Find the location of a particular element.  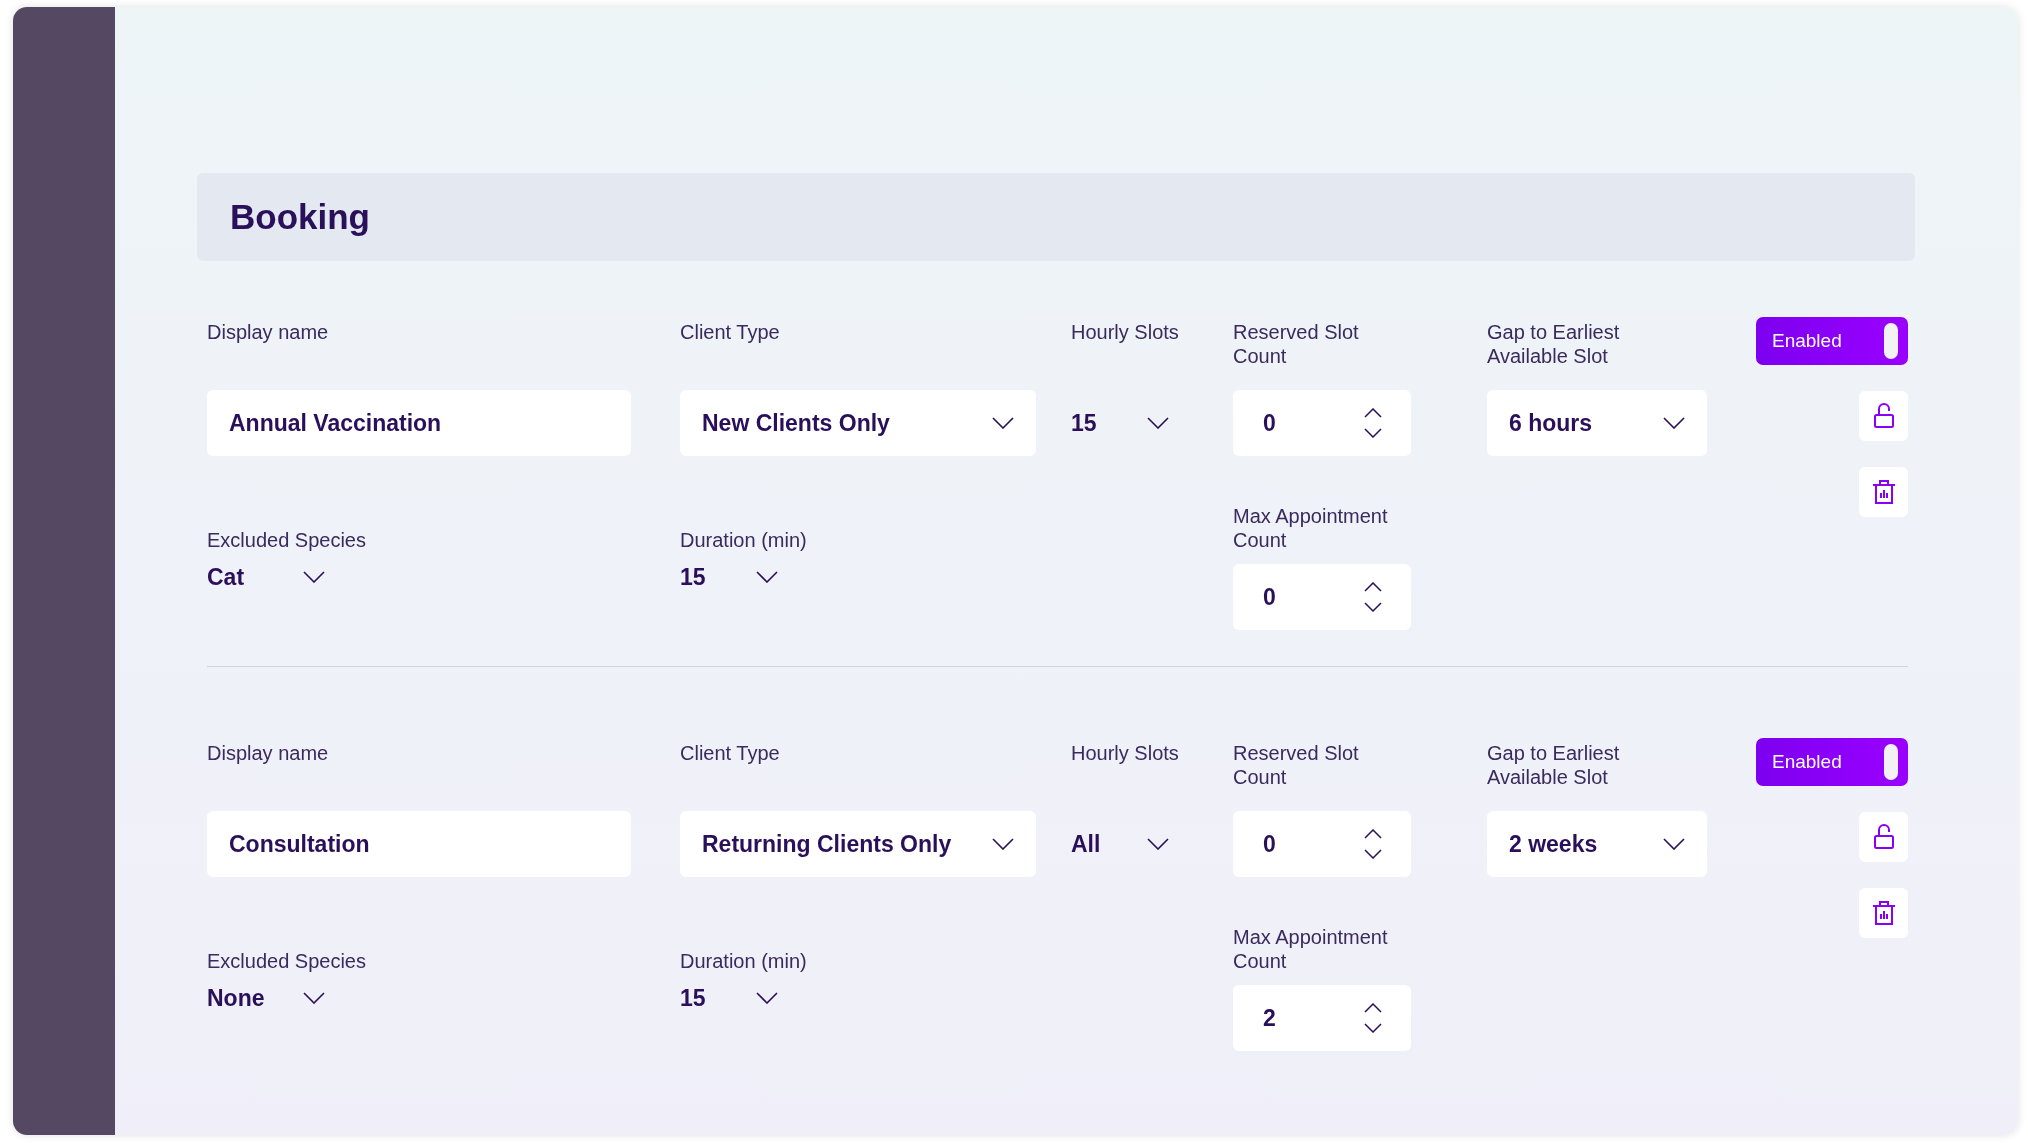

gap-dropdown: 2 weeks is located at coordinates (1597, 844).